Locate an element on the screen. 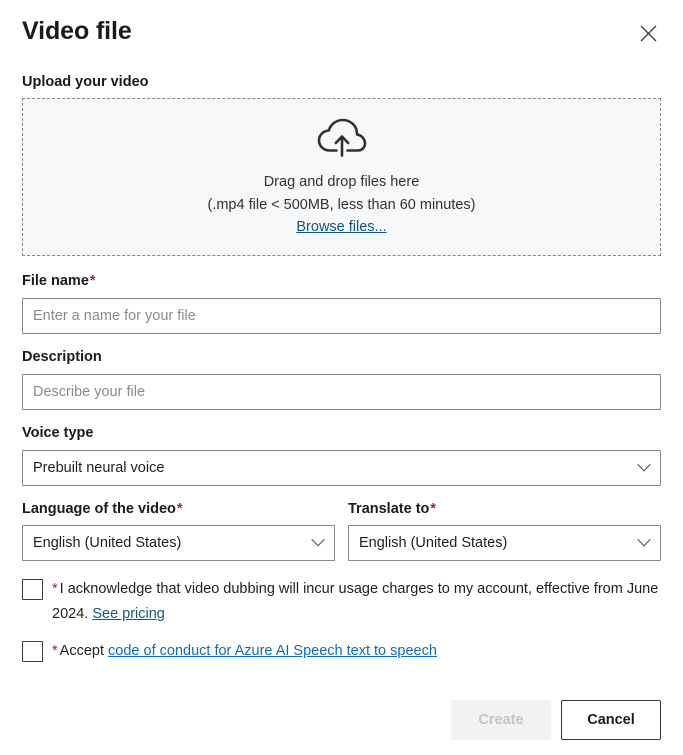 This screenshot has height=755, width=683. dialog-header: Video file is located at coordinates (341, 31).